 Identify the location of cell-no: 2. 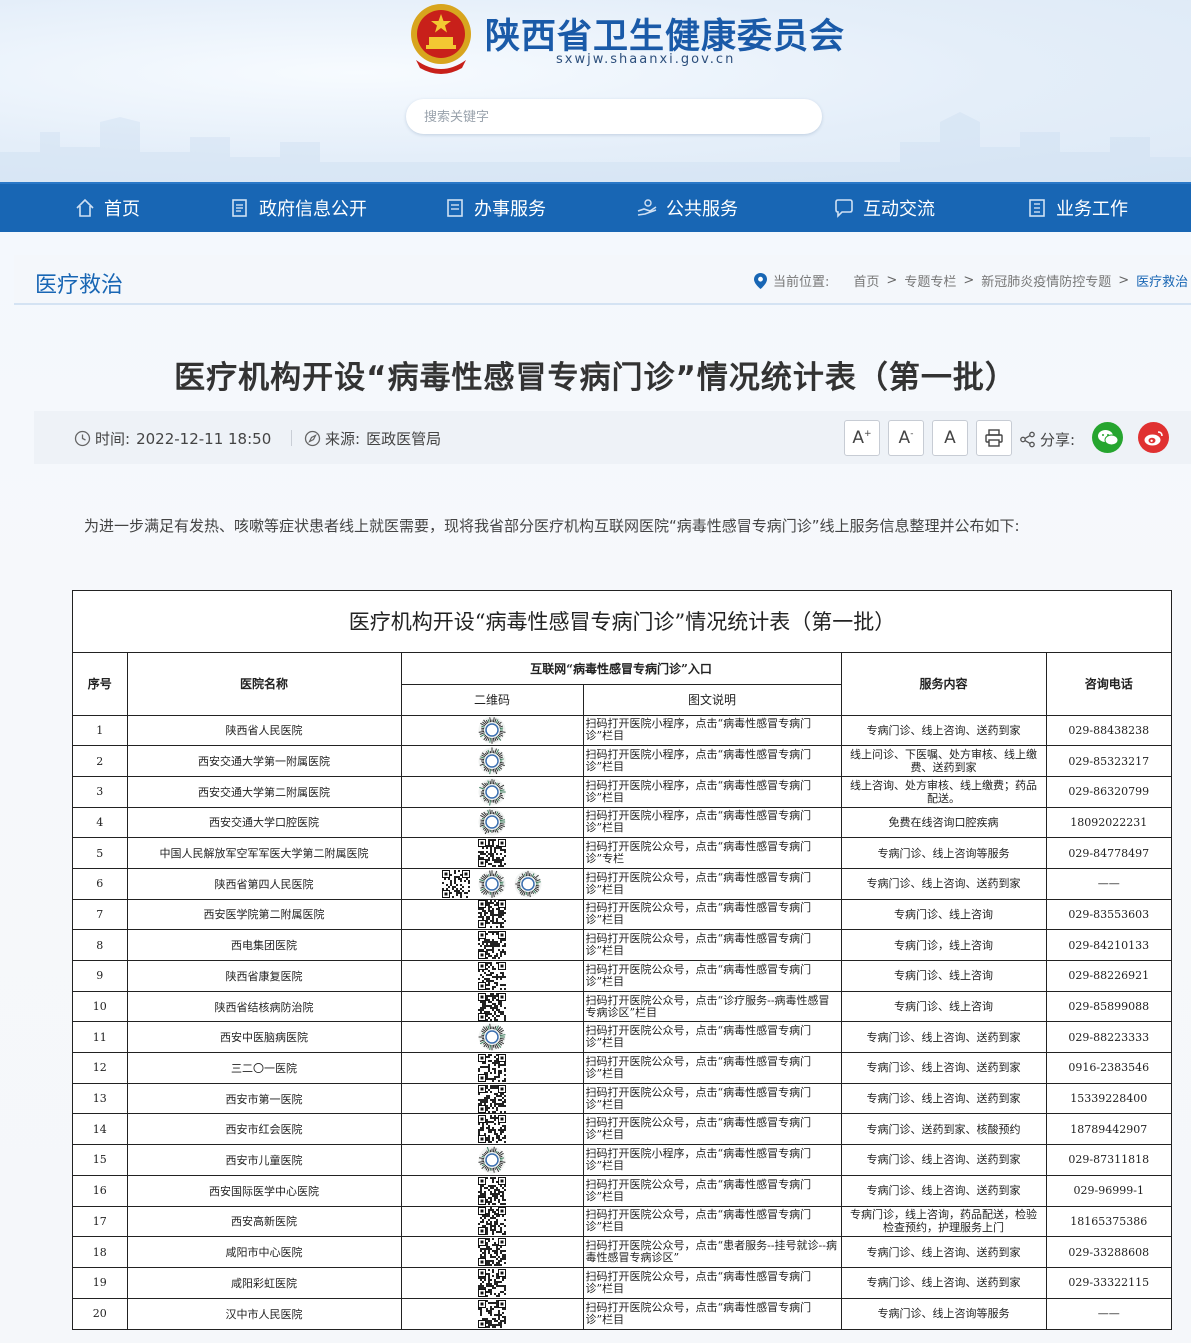
(100, 761).